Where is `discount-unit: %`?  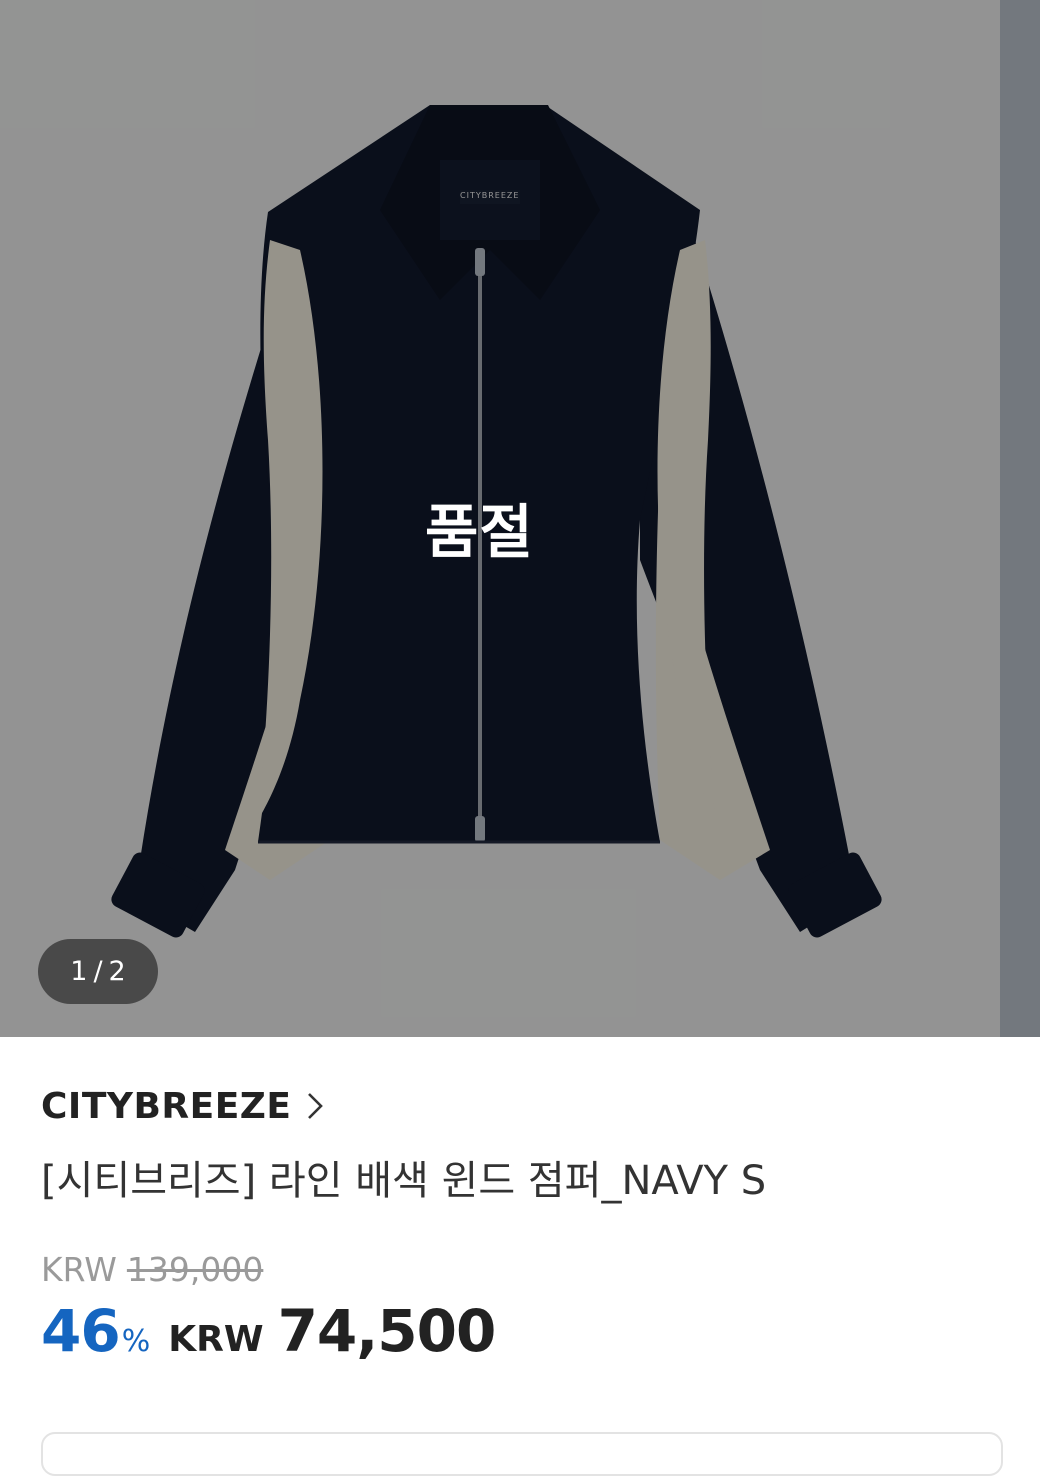 discount-unit: % is located at coordinates (136, 1341).